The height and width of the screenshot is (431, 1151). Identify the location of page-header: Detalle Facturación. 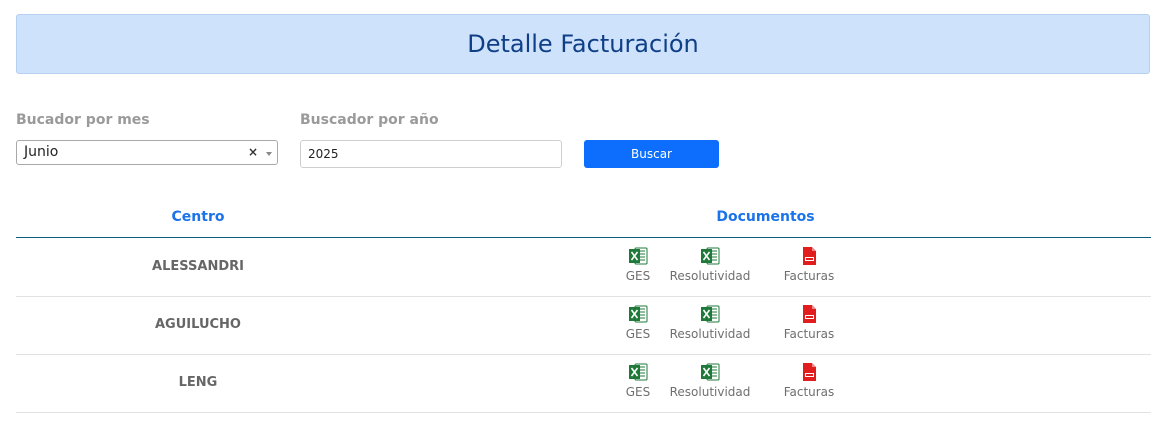
(583, 44).